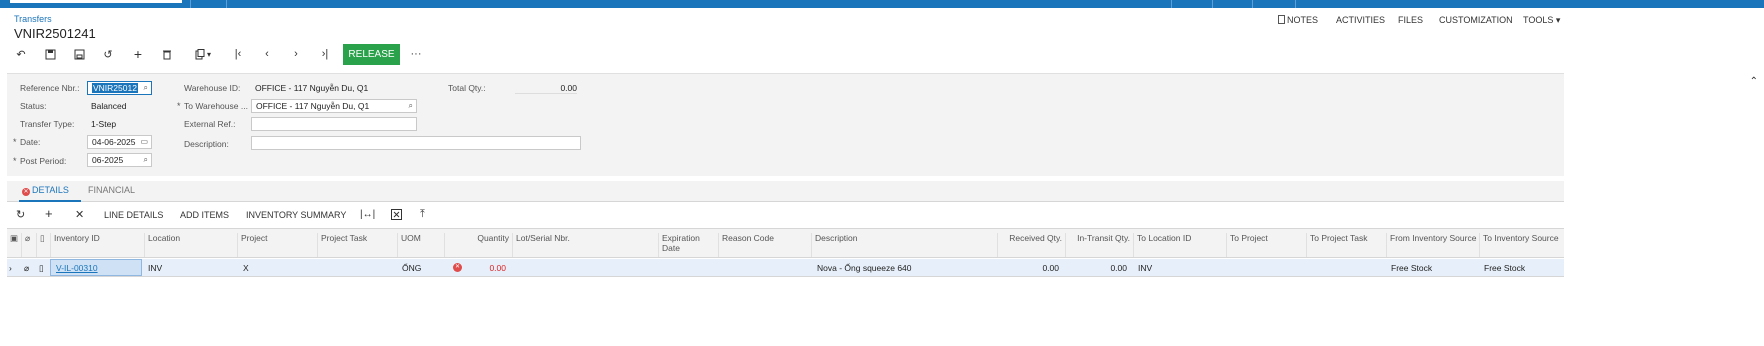 The image size is (1764, 346). I want to click on first-record-icon: |‹, so click(238, 54).